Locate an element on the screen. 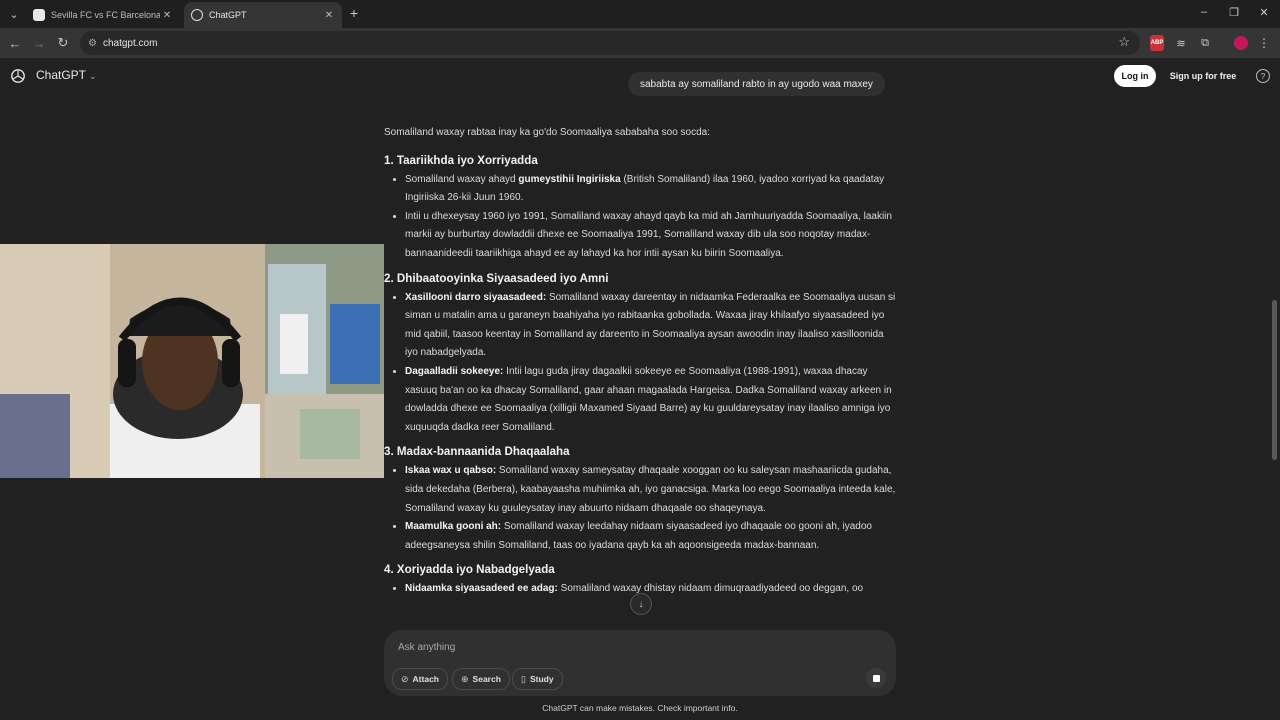  model-selector: ChatGPT ⌄ is located at coordinates (66, 75).